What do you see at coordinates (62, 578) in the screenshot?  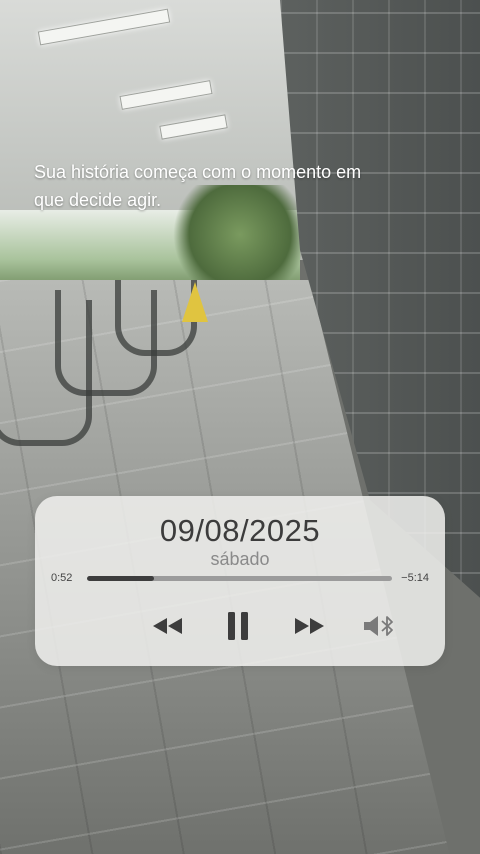 I see `elapsed-time: 0:52` at bounding box center [62, 578].